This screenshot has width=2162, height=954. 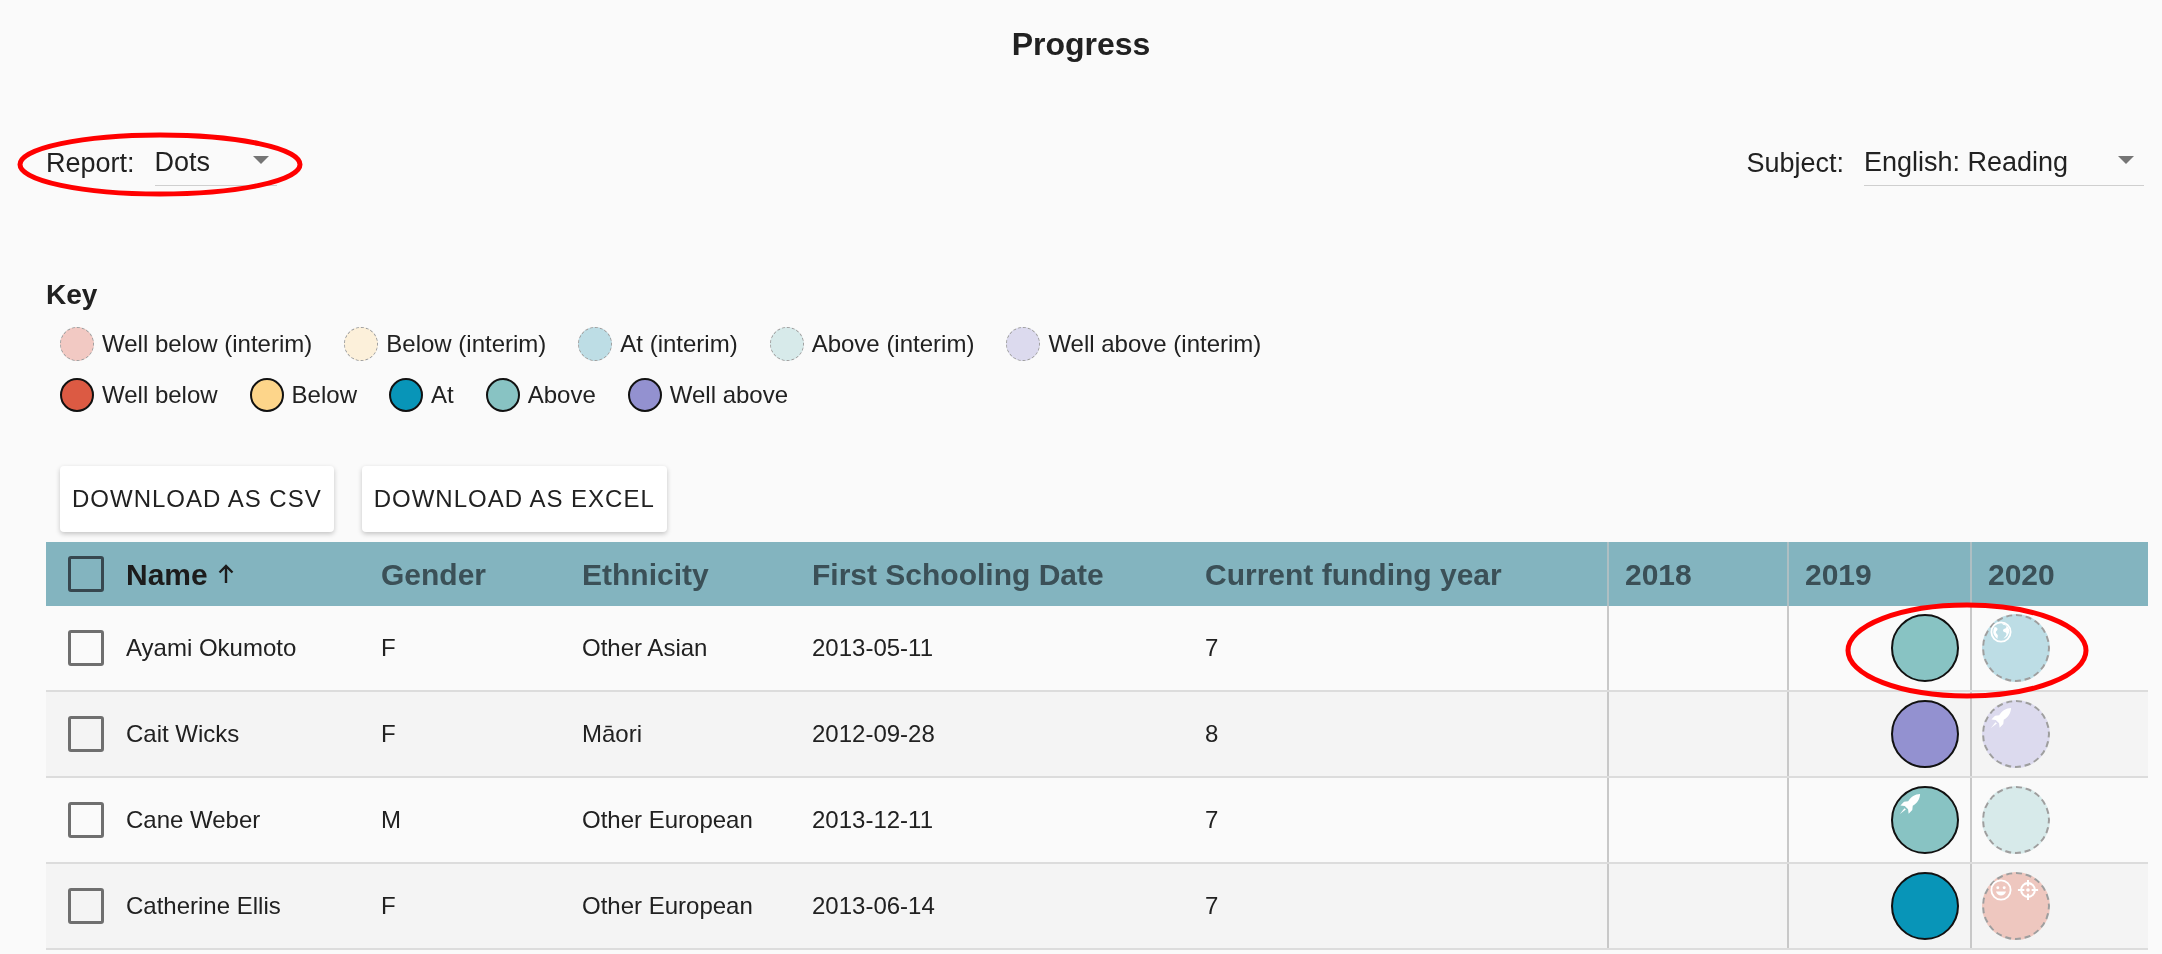 I want to click on table-cell: Other Asian, so click(x=645, y=648).